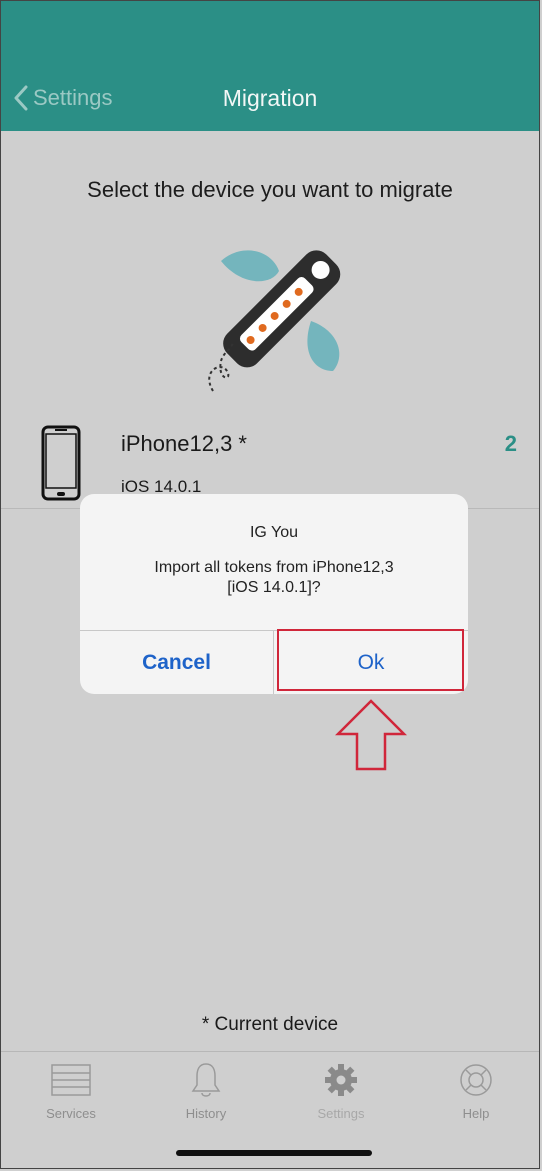 The width and height of the screenshot is (542, 1171). I want to click on tab-label: Help, so click(476, 1113).